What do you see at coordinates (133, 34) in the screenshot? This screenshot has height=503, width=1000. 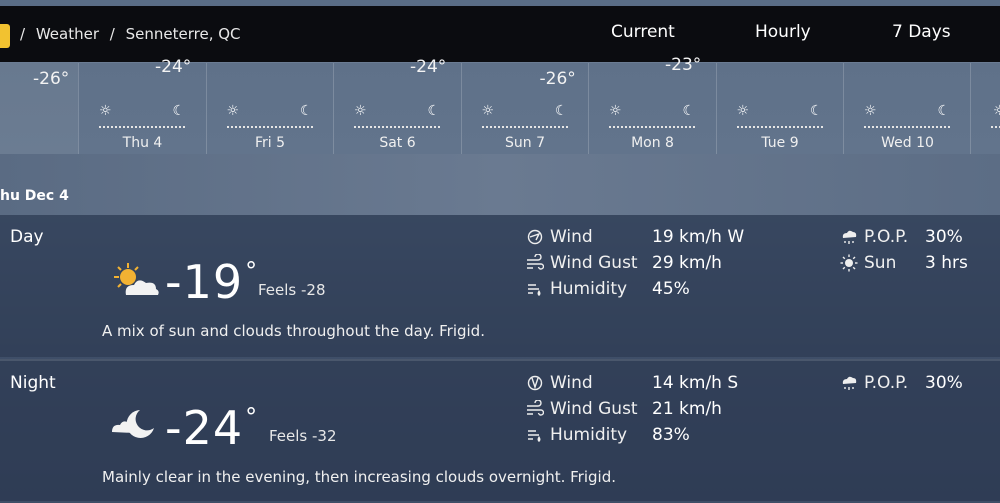 I see `breadcrumb: / Weather / Senneterre, QC` at bounding box center [133, 34].